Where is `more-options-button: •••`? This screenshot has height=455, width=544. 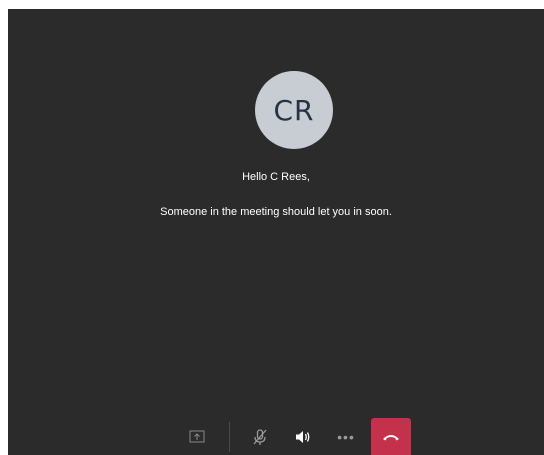
more-options-button: ••• is located at coordinates (346, 437).